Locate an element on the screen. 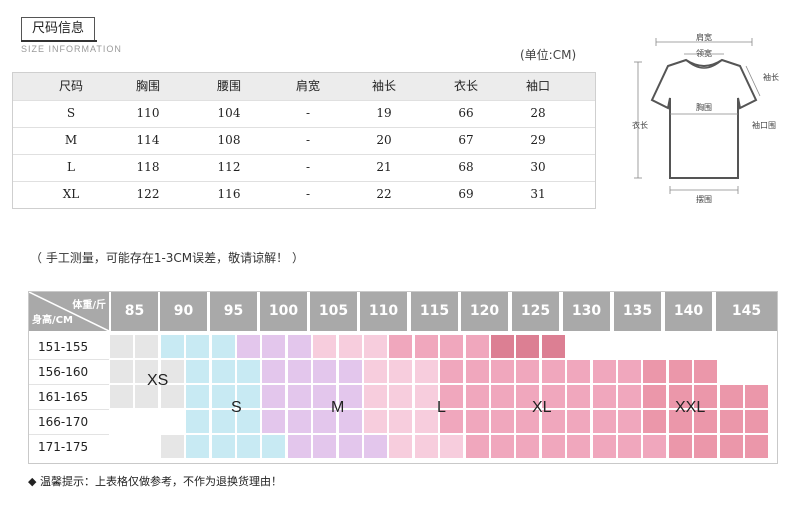  title-underline is located at coordinates (59, 41).